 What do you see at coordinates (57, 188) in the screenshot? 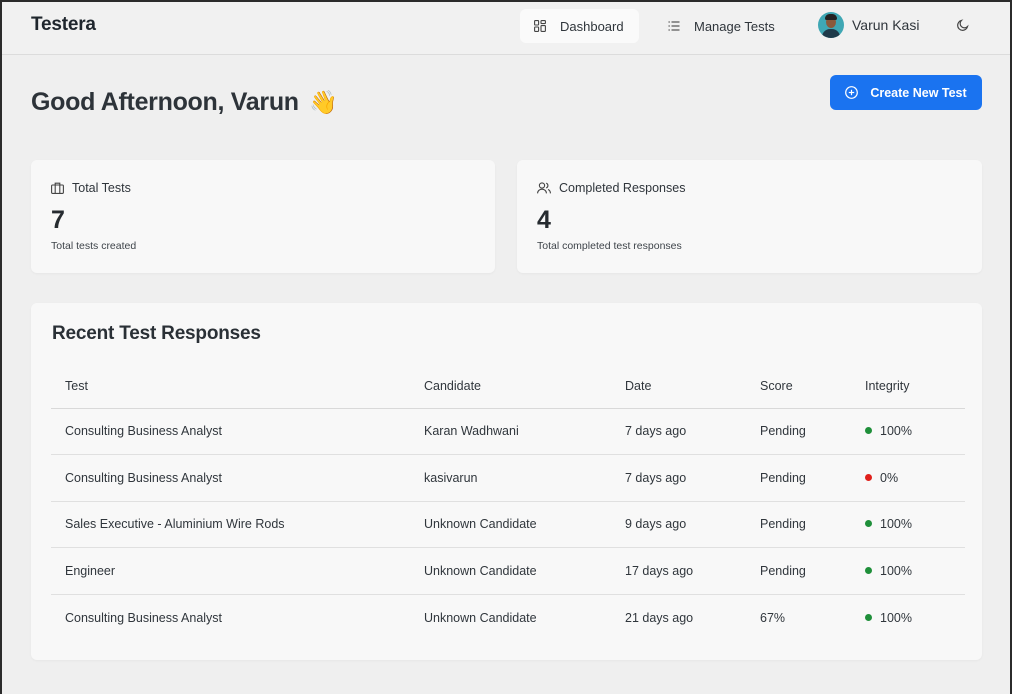
I see `briefcase-icon` at bounding box center [57, 188].